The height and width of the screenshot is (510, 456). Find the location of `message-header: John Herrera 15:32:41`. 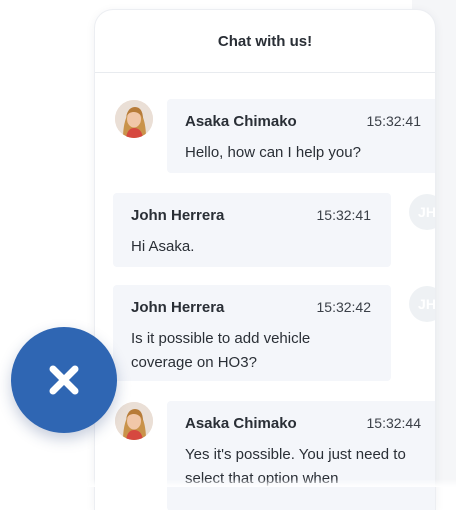

message-header: John Herrera 15:32:41 is located at coordinates (252, 216).